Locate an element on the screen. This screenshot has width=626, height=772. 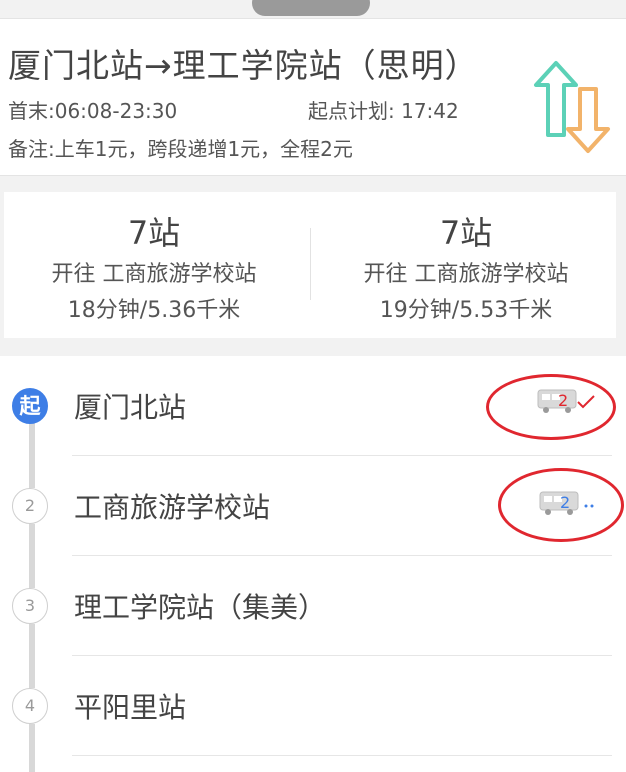
stop-number-badge: 4 is located at coordinates (30, 706).